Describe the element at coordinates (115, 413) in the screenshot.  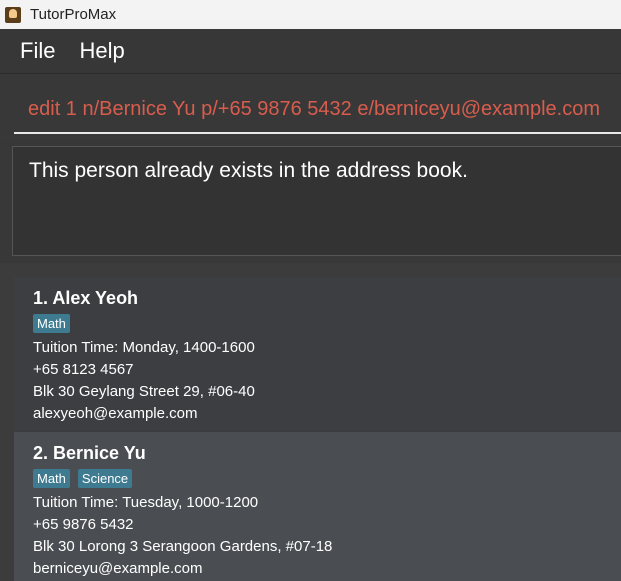
I see `email: alexyeoh@example.com` at that location.